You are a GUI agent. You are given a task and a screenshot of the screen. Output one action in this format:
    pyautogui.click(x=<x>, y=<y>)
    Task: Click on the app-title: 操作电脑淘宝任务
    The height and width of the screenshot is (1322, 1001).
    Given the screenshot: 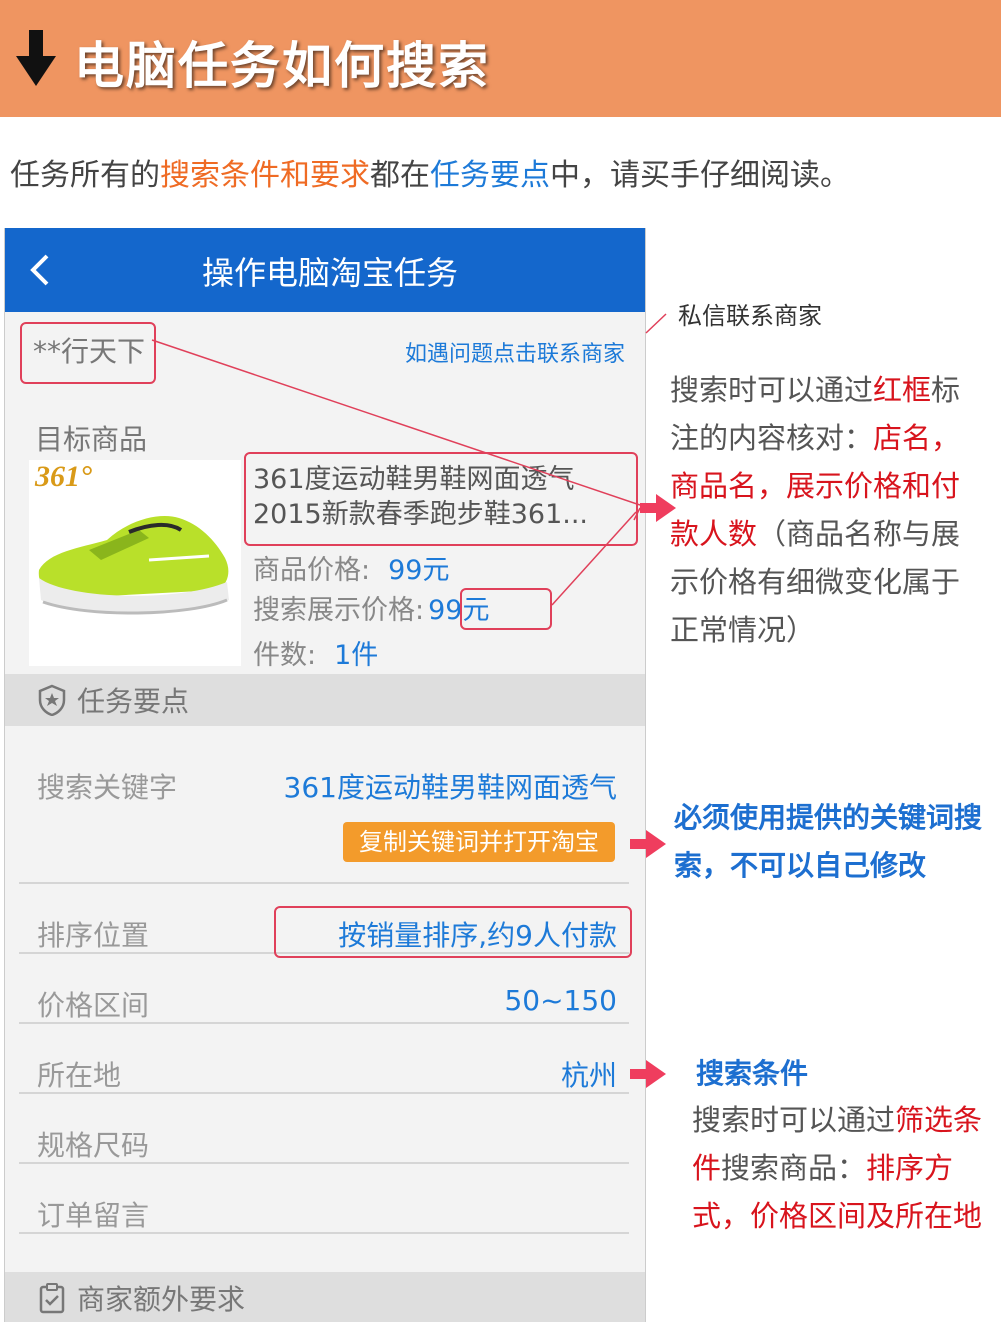 What is the action you would take?
    pyautogui.click(x=329, y=273)
    